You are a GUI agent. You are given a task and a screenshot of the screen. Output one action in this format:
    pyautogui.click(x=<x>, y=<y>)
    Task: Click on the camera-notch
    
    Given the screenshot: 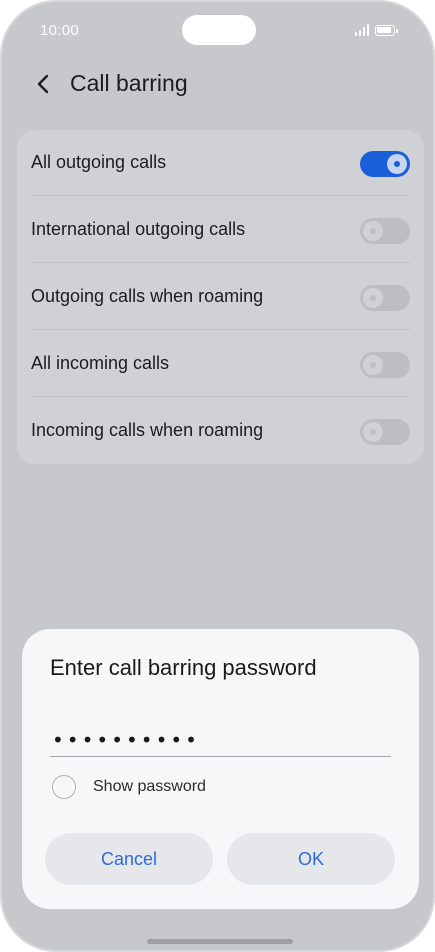 What is the action you would take?
    pyautogui.click(x=219, y=30)
    